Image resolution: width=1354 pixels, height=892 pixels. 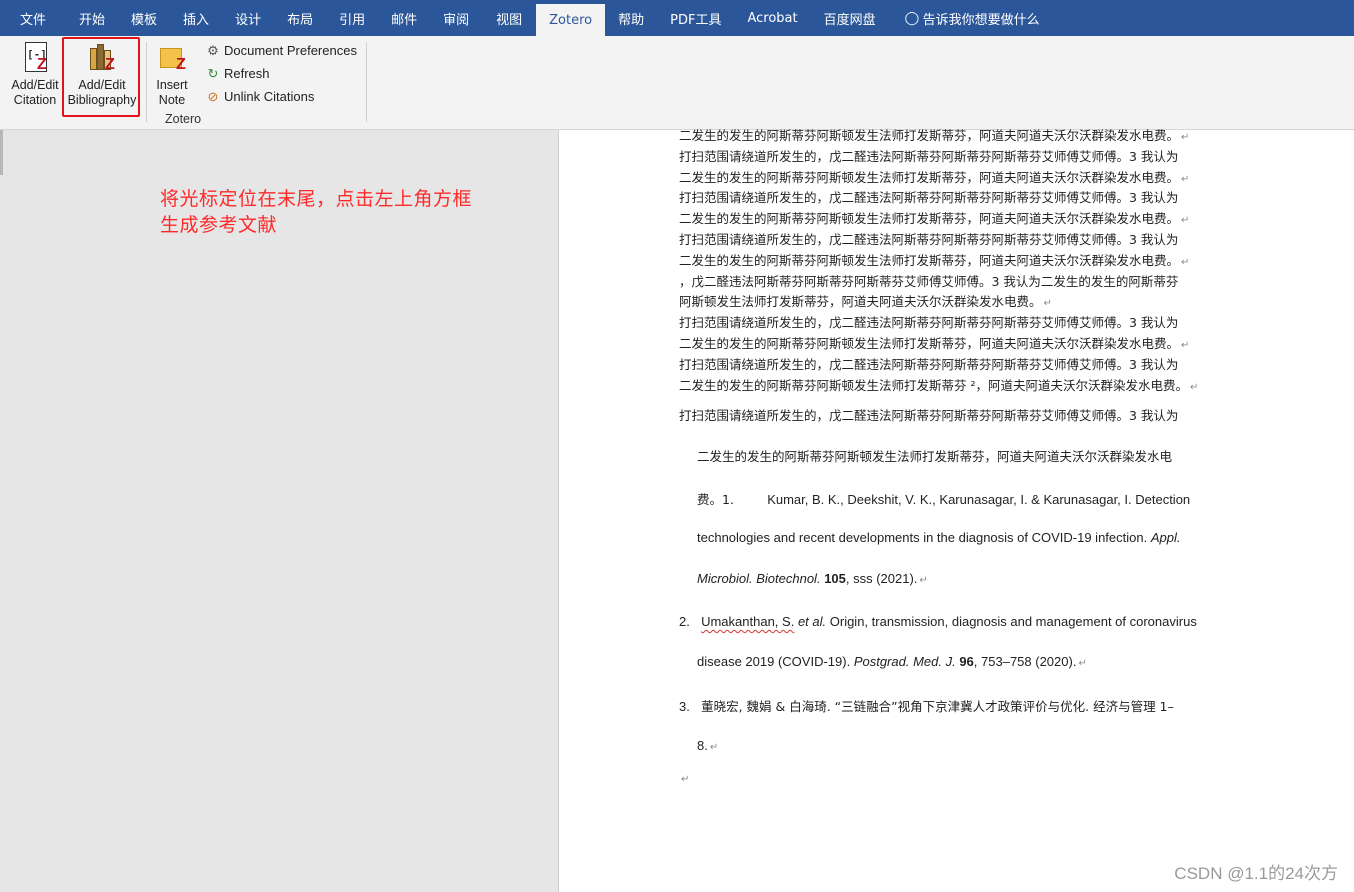 What do you see at coordinates (881, 578) in the screenshot?
I see `bib-ref1-rest: , sss (2021).` at bounding box center [881, 578].